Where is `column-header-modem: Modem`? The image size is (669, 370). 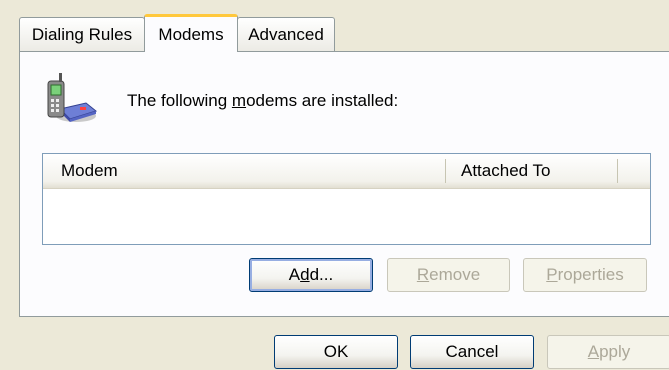 column-header-modem: Modem is located at coordinates (89, 171).